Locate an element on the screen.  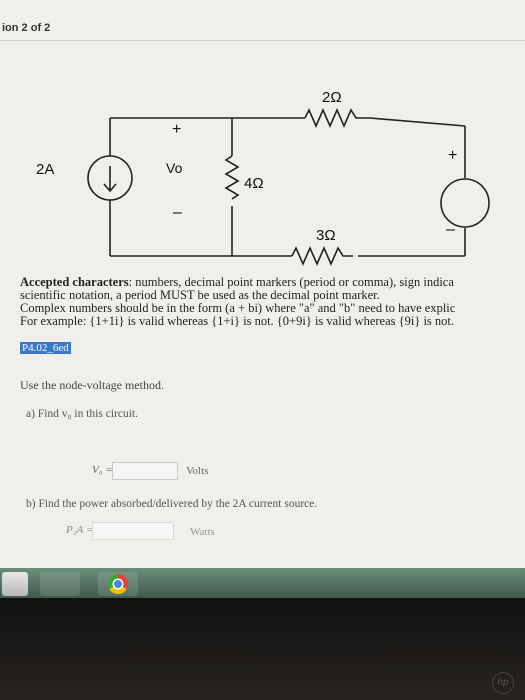
vo-minus: – is located at coordinates (177, 212).